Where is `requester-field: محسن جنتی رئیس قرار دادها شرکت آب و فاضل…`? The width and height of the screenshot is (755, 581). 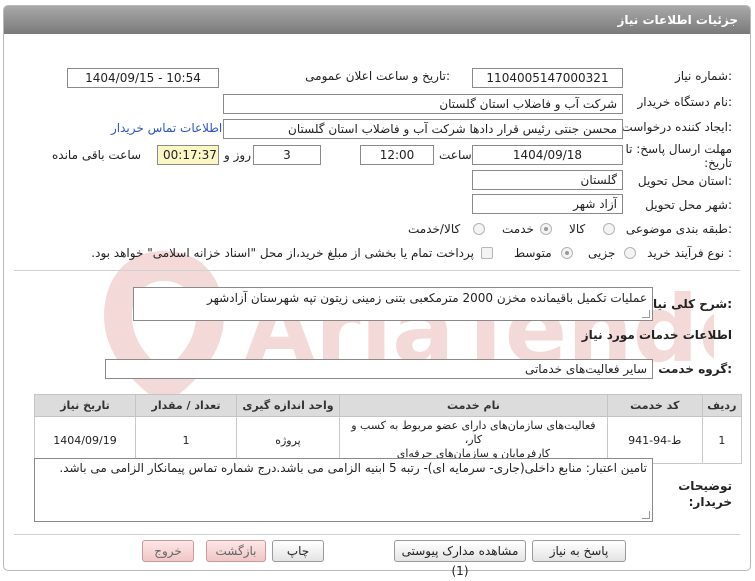
requester-field: محسن جنتی رئیس قرار دادها شرکت آب و فاضل… is located at coordinates (423, 129).